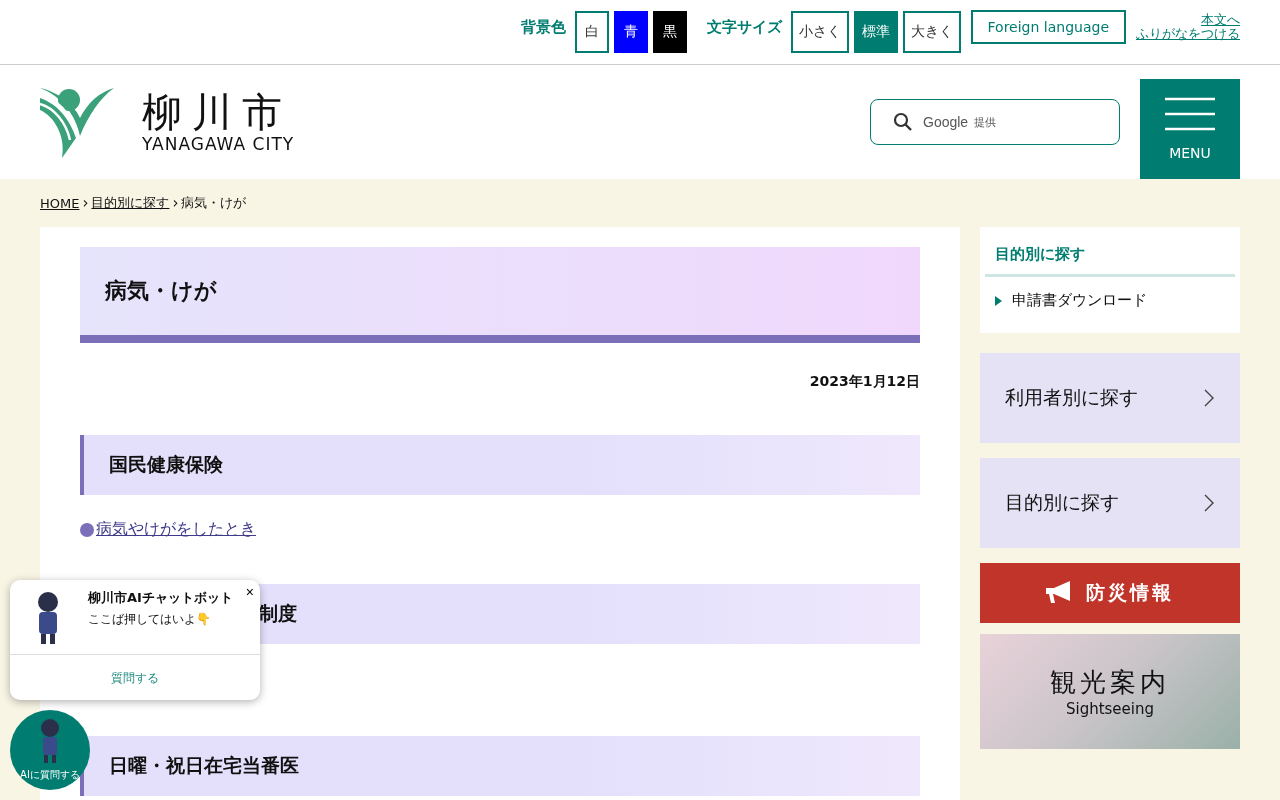 This screenshot has height=800, width=1280. Describe the element at coordinates (1110, 256) in the screenshot. I see `sidebar-box-title: 目的別に探す` at that location.